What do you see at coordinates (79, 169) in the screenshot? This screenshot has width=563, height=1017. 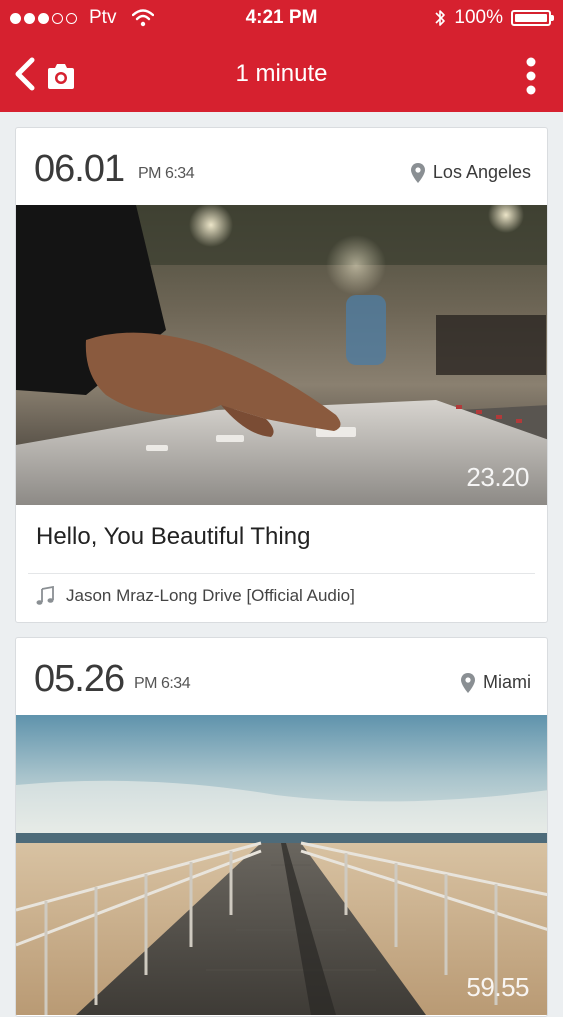 I see `card-date: 06.01` at bounding box center [79, 169].